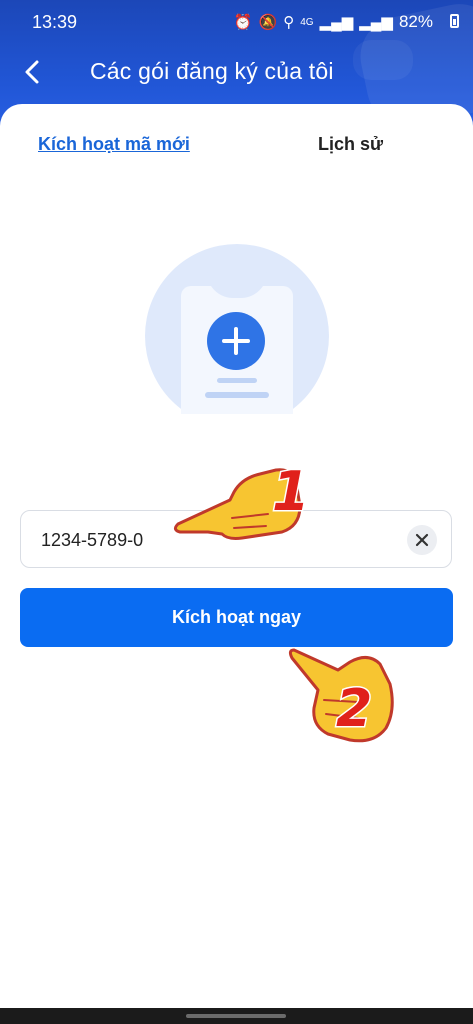 This screenshot has width=473, height=1024. Describe the element at coordinates (237, 285) in the screenshot. I see `document-notch` at that location.